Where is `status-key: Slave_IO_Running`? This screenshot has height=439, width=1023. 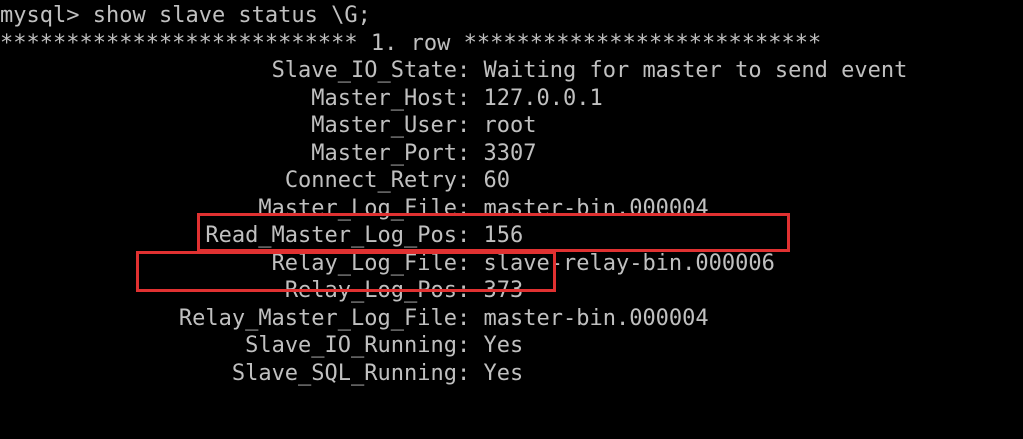 status-key: Slave_IO_Running is located at coordinates (351, 345).